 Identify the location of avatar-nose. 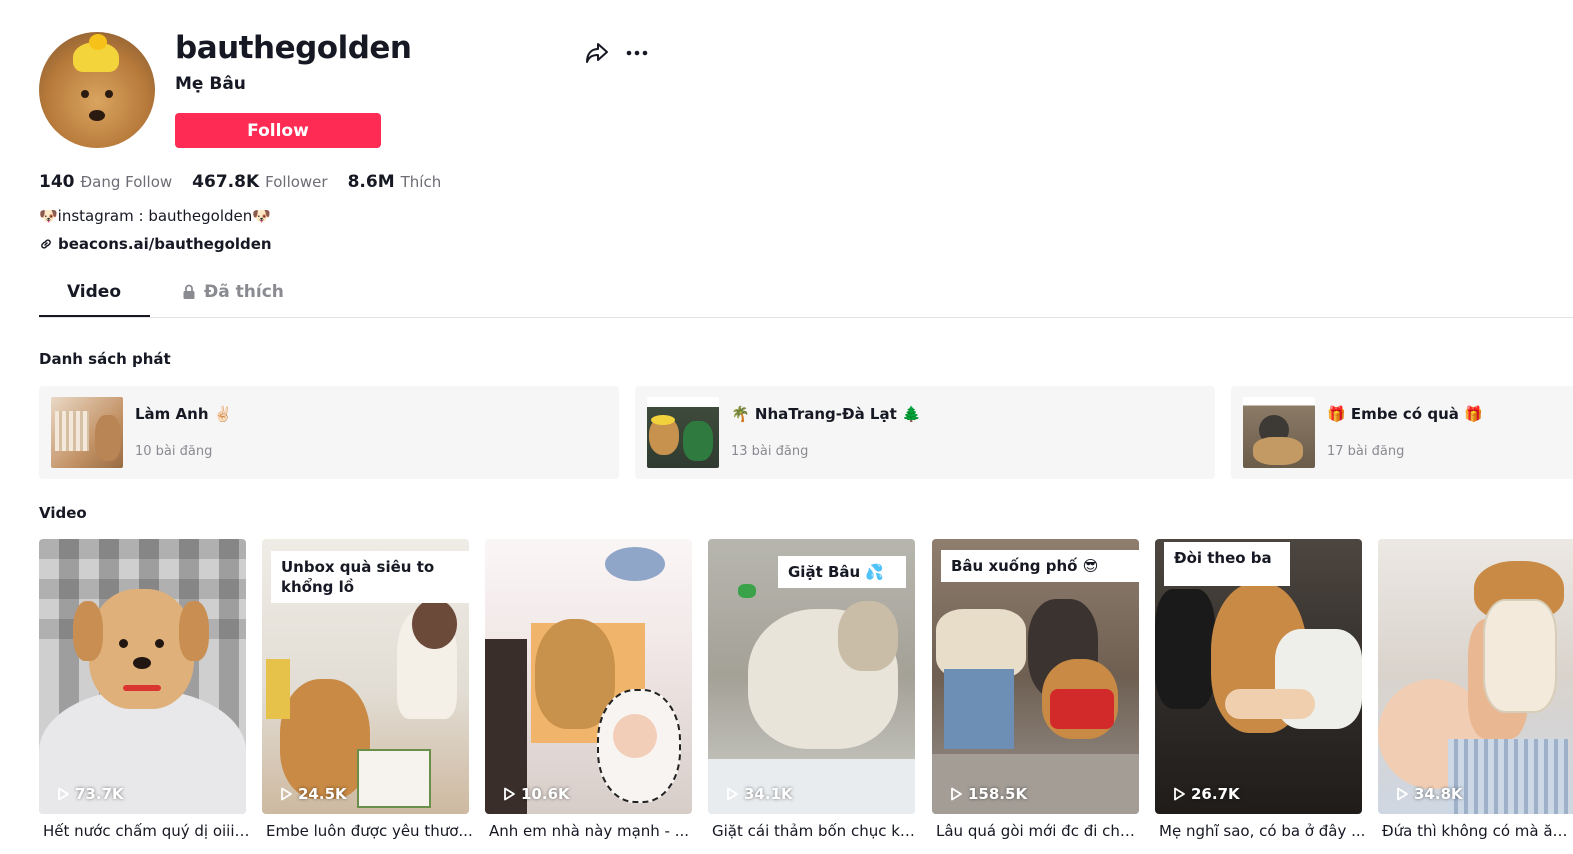
(97, 115).